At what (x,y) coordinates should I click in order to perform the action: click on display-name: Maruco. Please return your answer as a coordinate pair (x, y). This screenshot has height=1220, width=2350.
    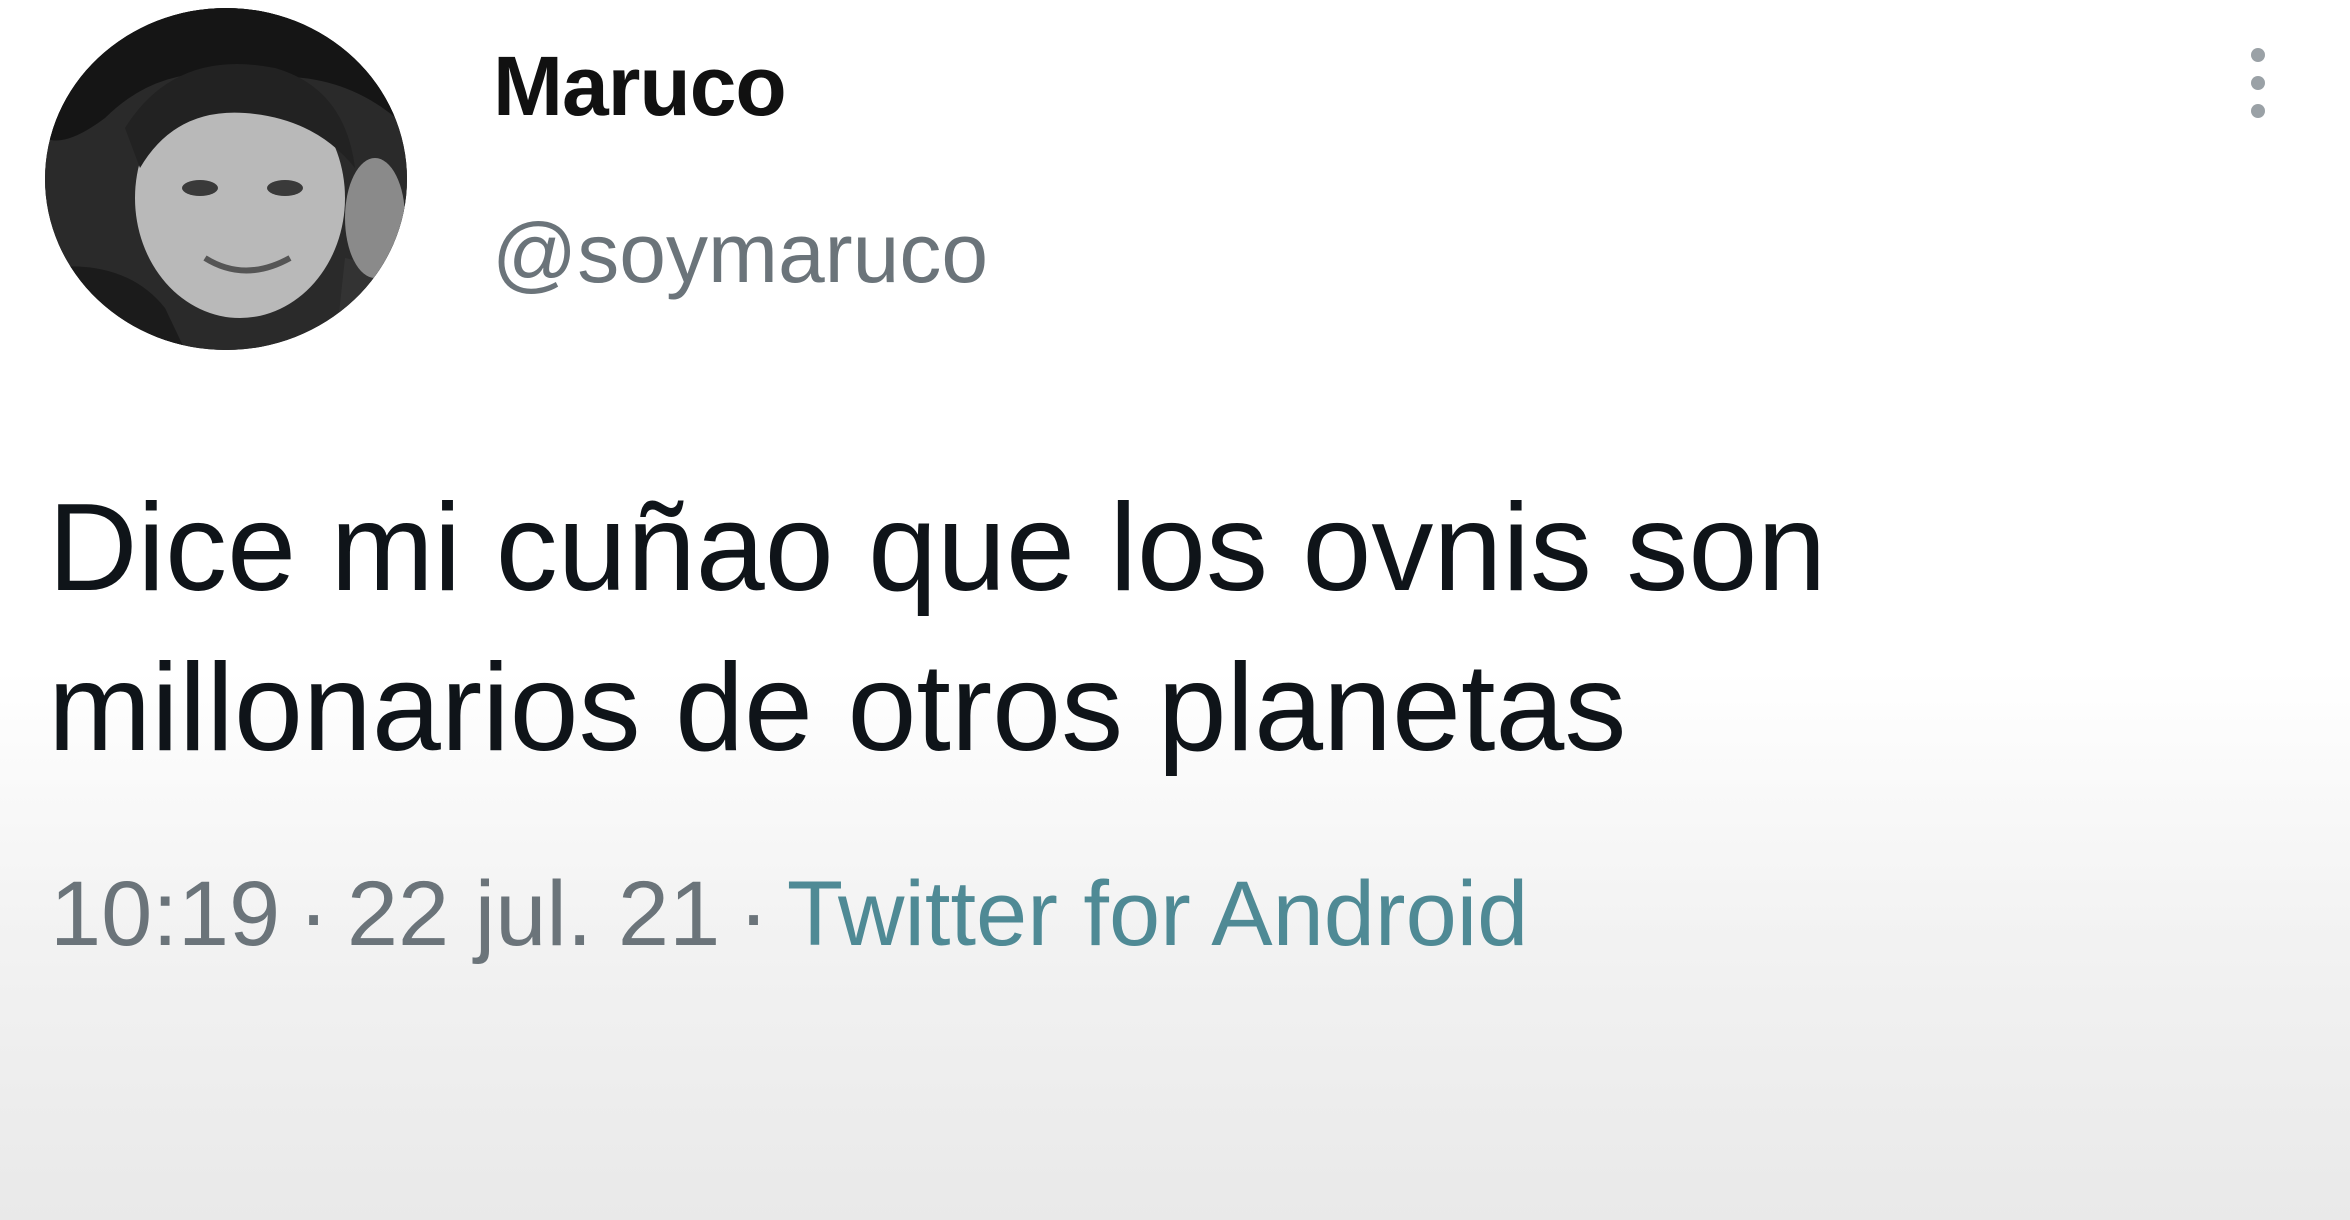
    Looking at the image, I should click on (640, 86).